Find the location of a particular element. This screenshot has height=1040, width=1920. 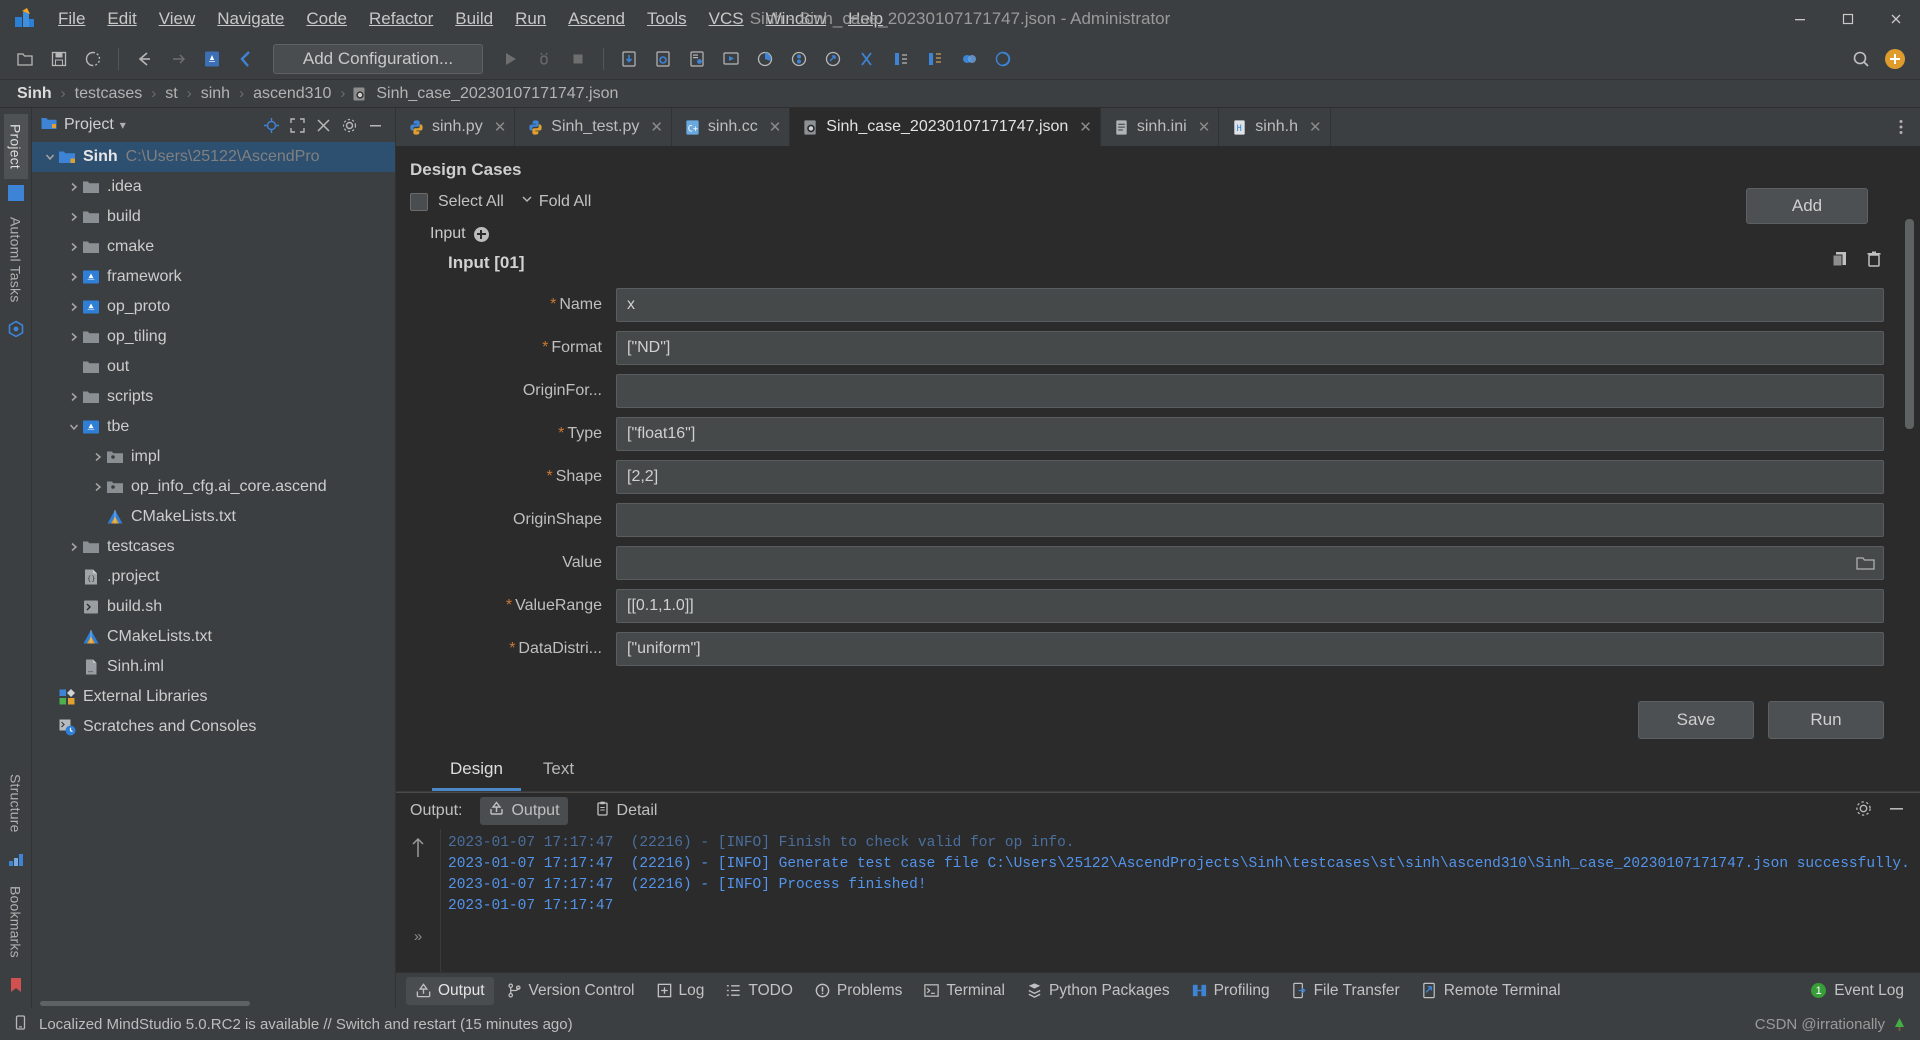

chevron-down-icon: ▾ is located at coordinates (123, 125).